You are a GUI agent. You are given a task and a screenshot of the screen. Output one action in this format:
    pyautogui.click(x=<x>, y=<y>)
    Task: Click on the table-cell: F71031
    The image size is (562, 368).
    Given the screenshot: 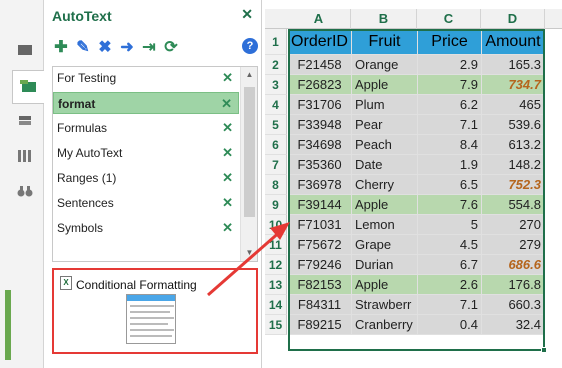 What is the action you would take?
    pyautogui.click(x=320, y=225)
    